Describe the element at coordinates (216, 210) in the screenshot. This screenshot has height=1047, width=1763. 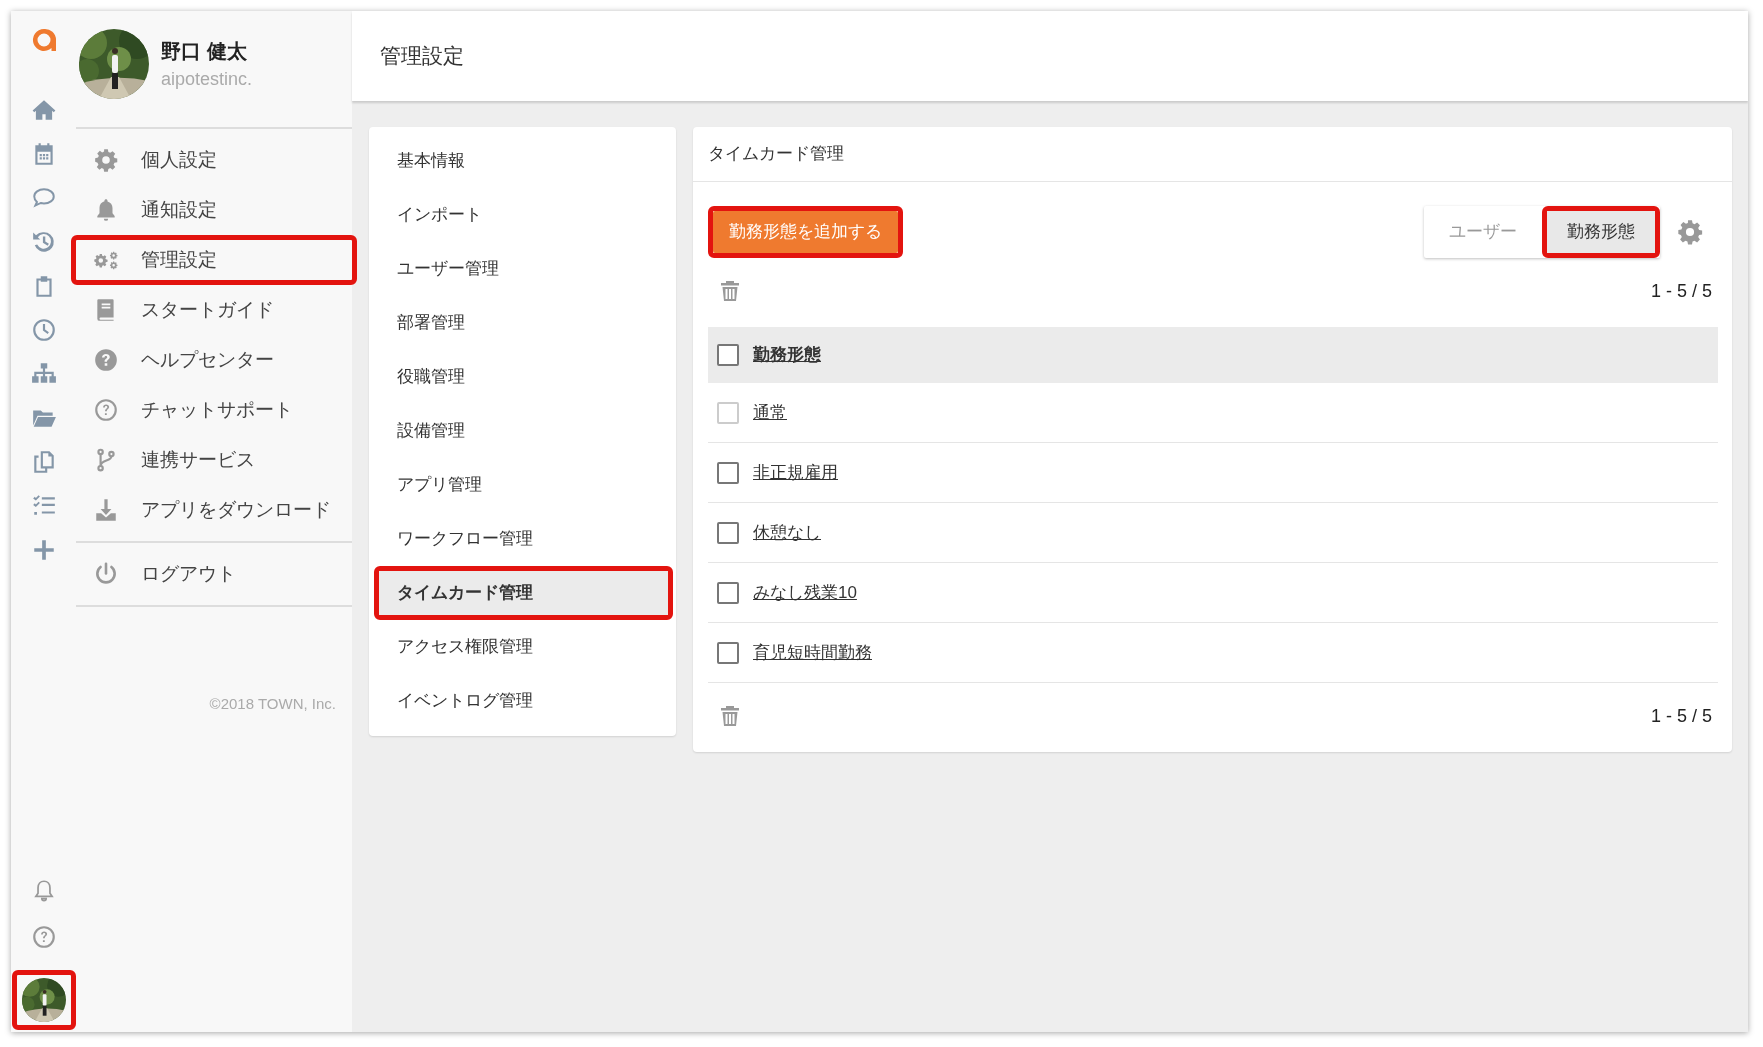
I see `menu-item: 通知設定` at that location.